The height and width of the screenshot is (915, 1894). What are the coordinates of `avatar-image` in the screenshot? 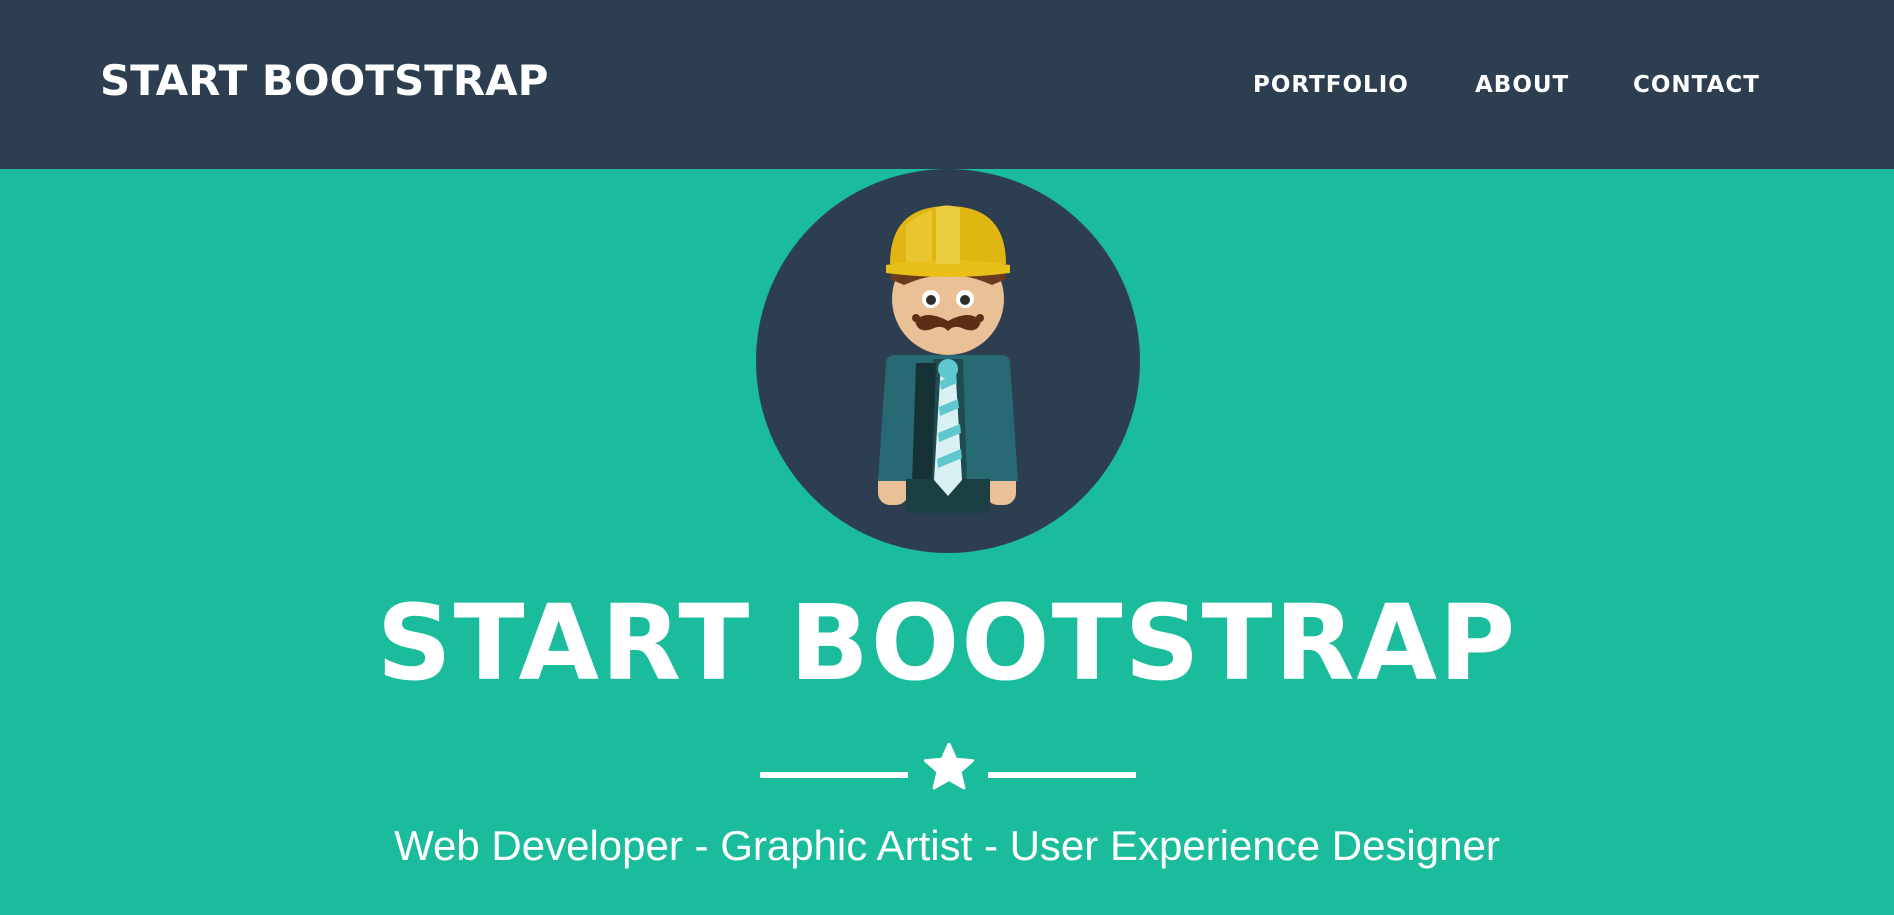 It's located at (948, 361).